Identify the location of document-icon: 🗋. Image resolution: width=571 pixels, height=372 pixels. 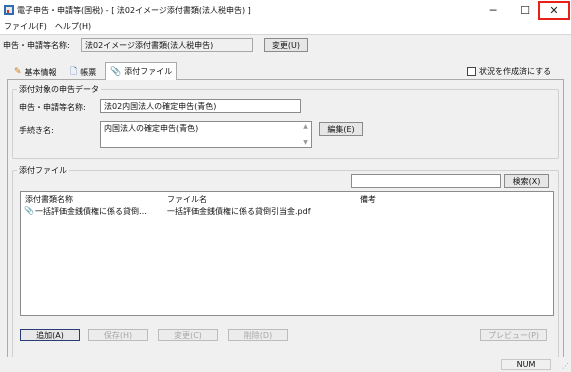
(74, 72).